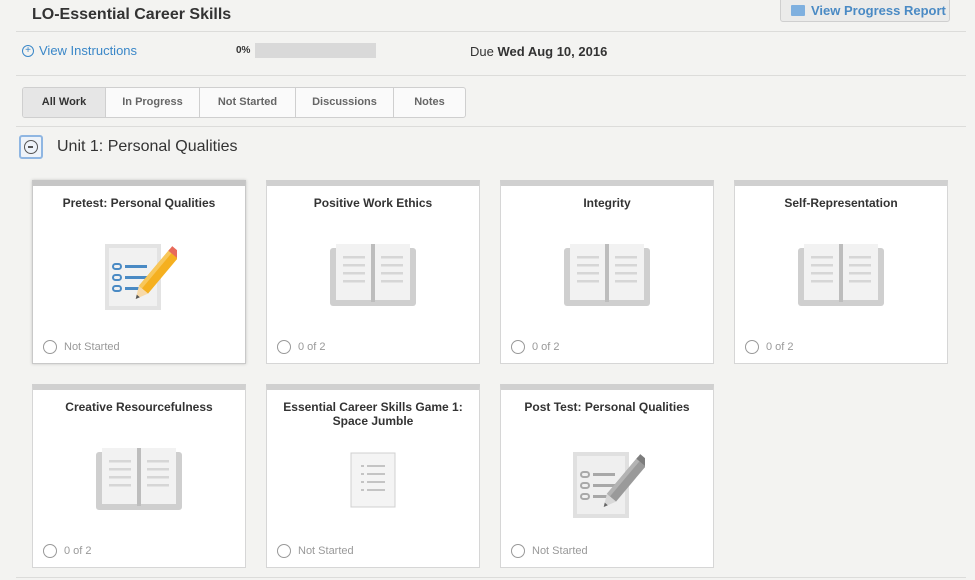 This screenshot has height=580, width=975. What do you see at coordinates (373, 203) in the screenshot?
I see `card-title: Positive Work Ethics` at bounding box center [373, 203].